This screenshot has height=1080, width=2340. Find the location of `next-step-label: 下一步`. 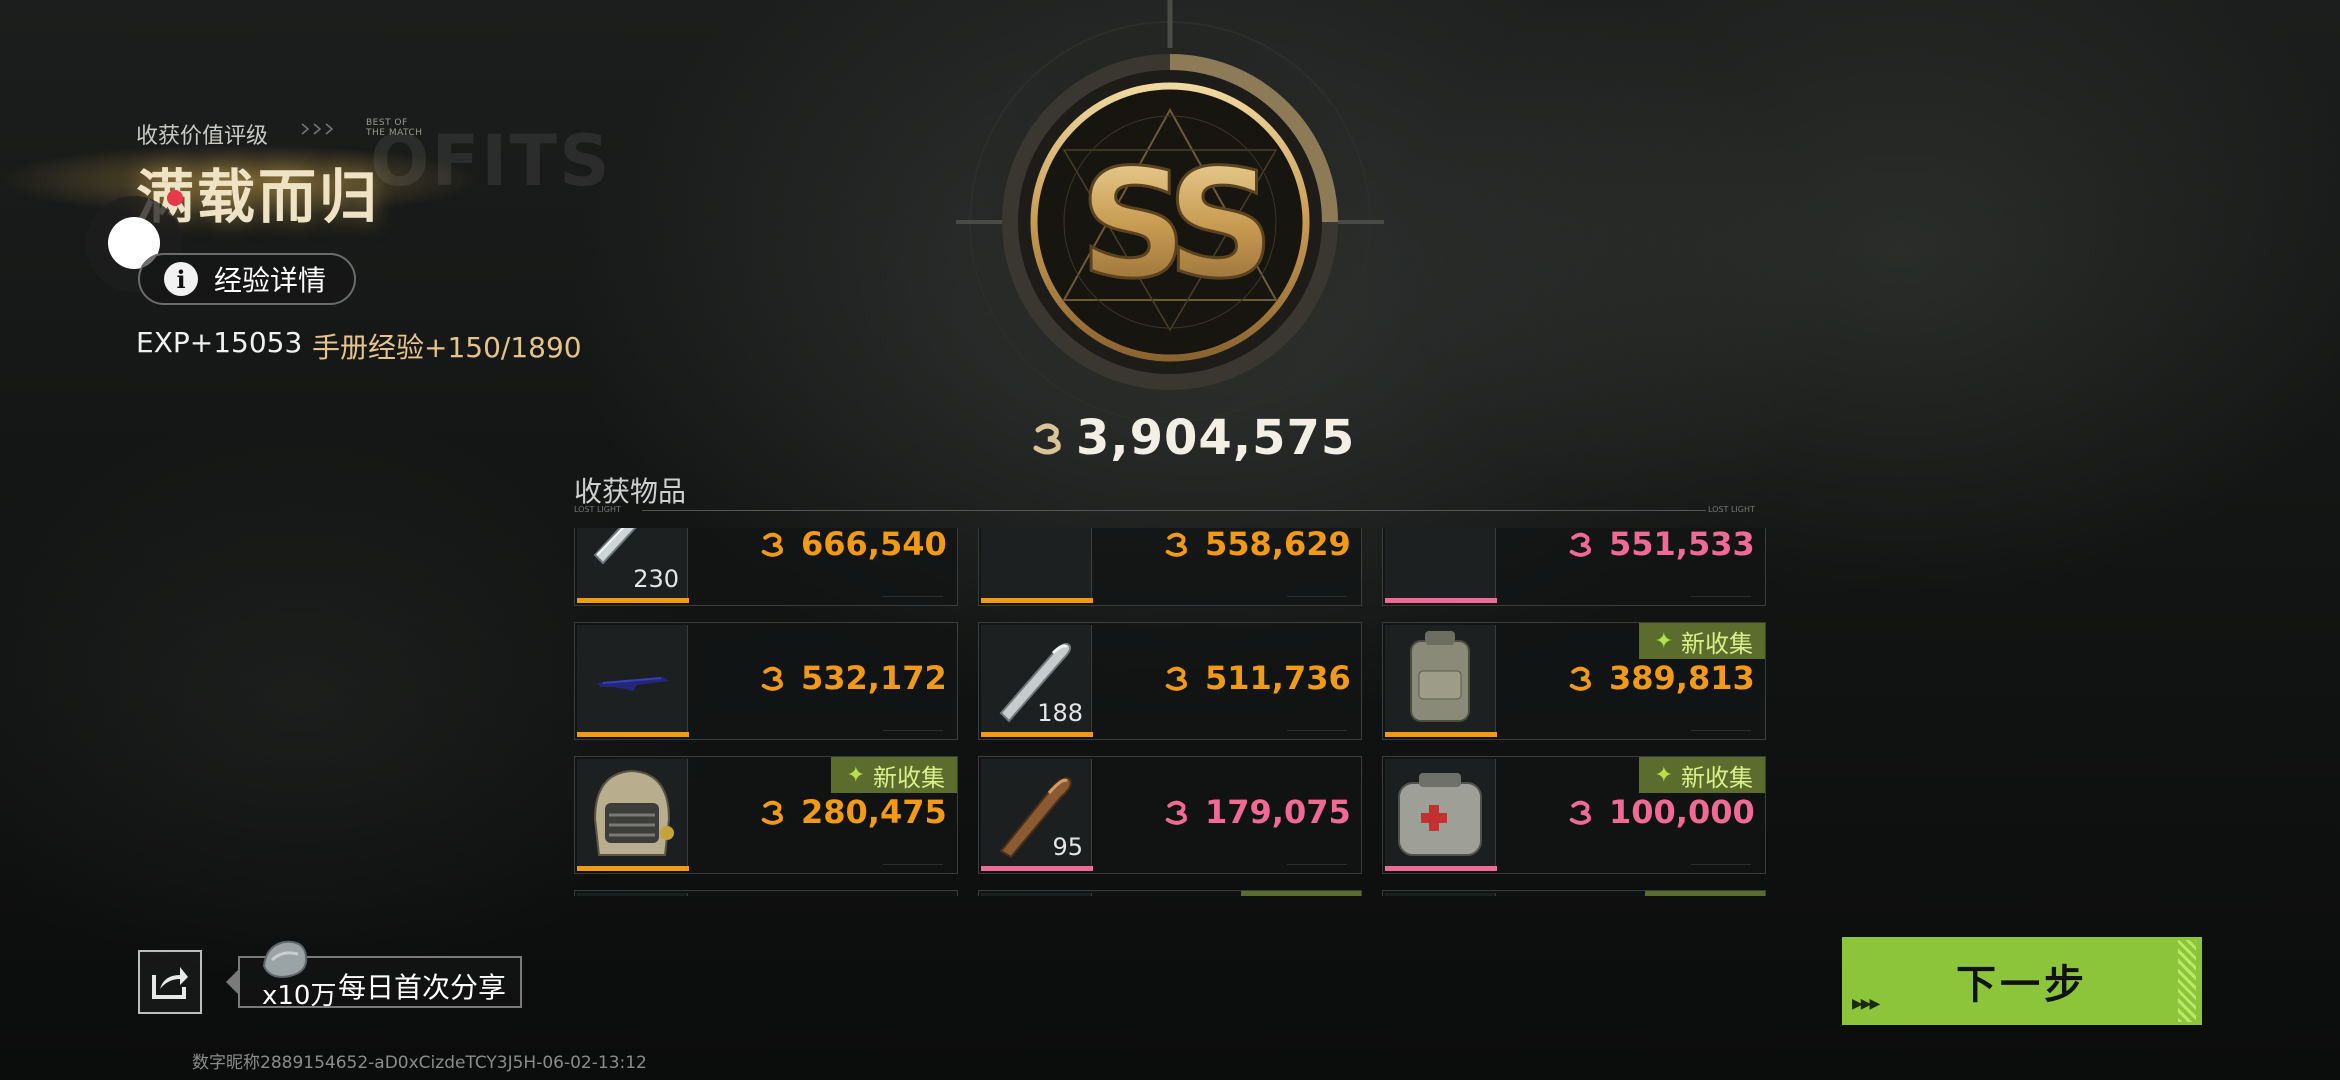

next-step-label: 下一步 is located at coordinates (2022, 985).